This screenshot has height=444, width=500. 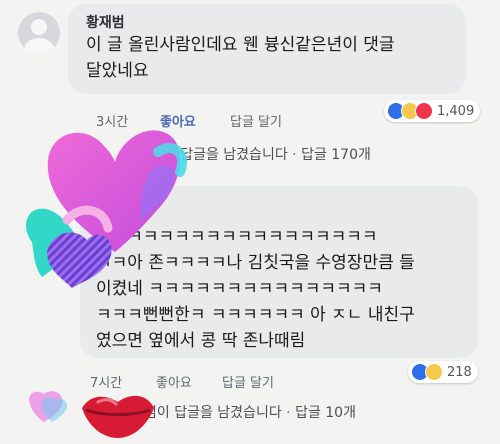 What do you see at coordinates (240, 58) in the screenshot?
I see `comment-text: 이 글 올린사람인데요 웬 븅신같은년이 댓글 달았네요` at bounding box center [240, 58].